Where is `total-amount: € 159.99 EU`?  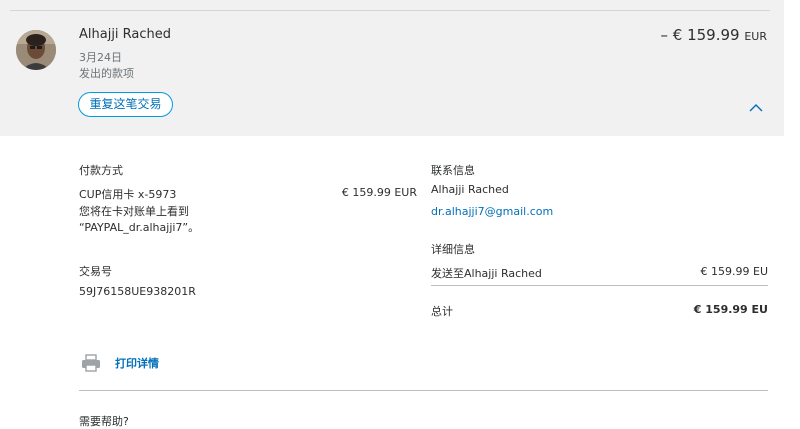 total-amount: € 159.99 EU is located at coordinates (730, 309).